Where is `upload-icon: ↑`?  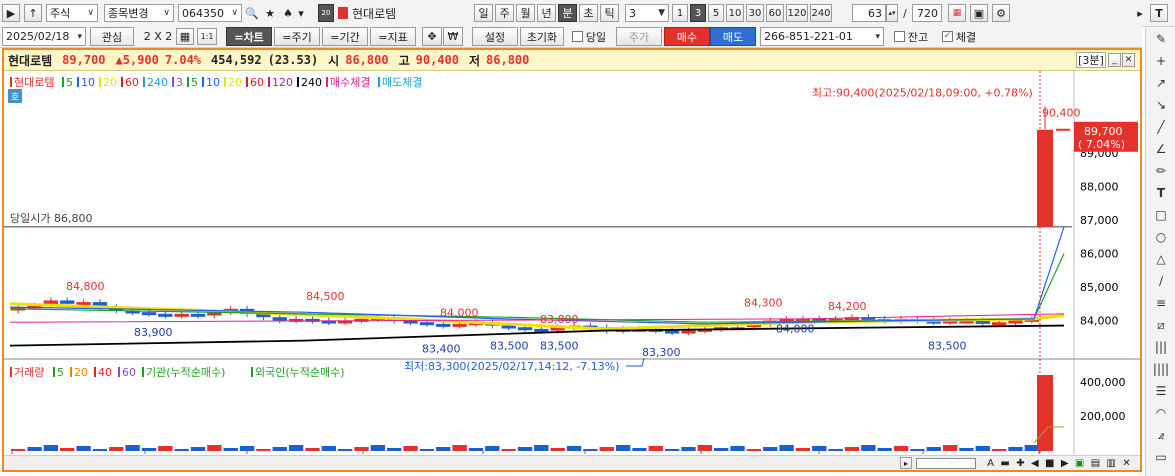
upload-icon: ↑ is located at coordinates (33, 13).